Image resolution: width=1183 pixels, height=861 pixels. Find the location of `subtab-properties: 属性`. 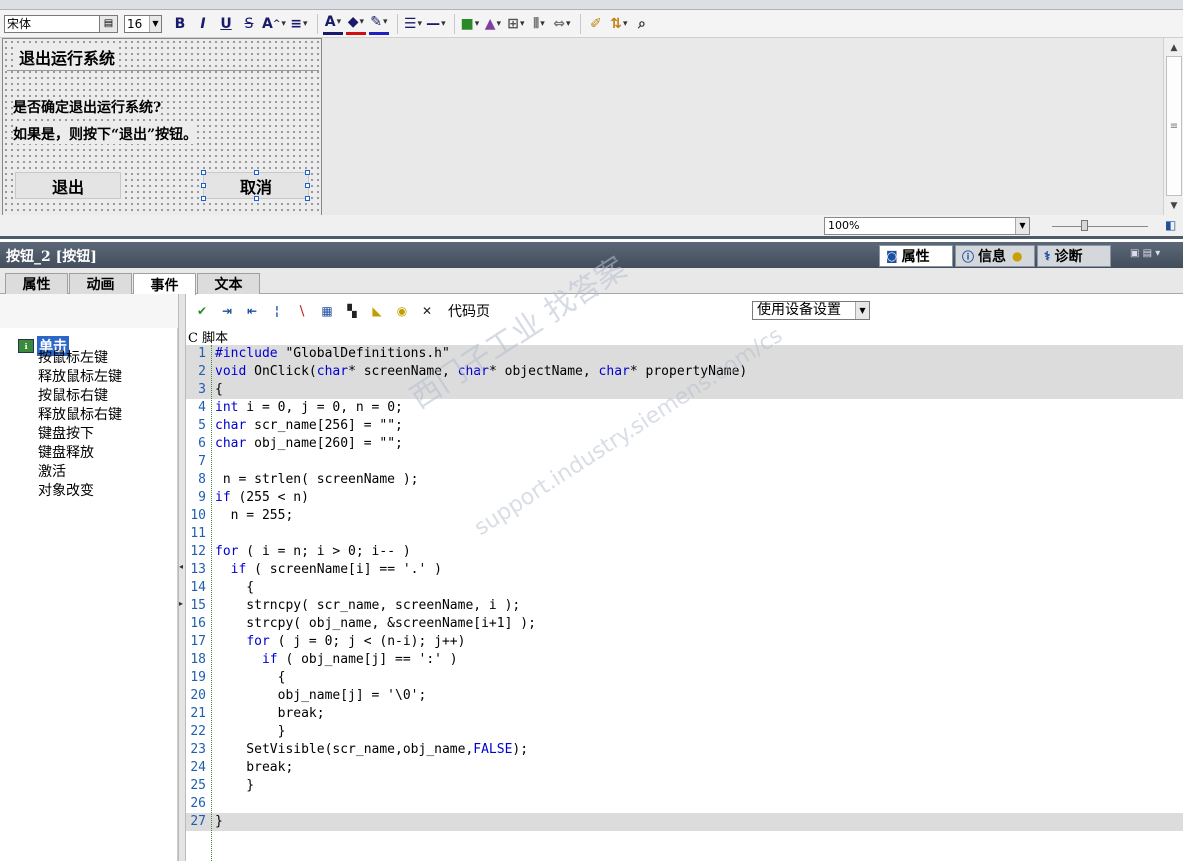

subtab-properties: 属性 is located at coordinates (36, 283).